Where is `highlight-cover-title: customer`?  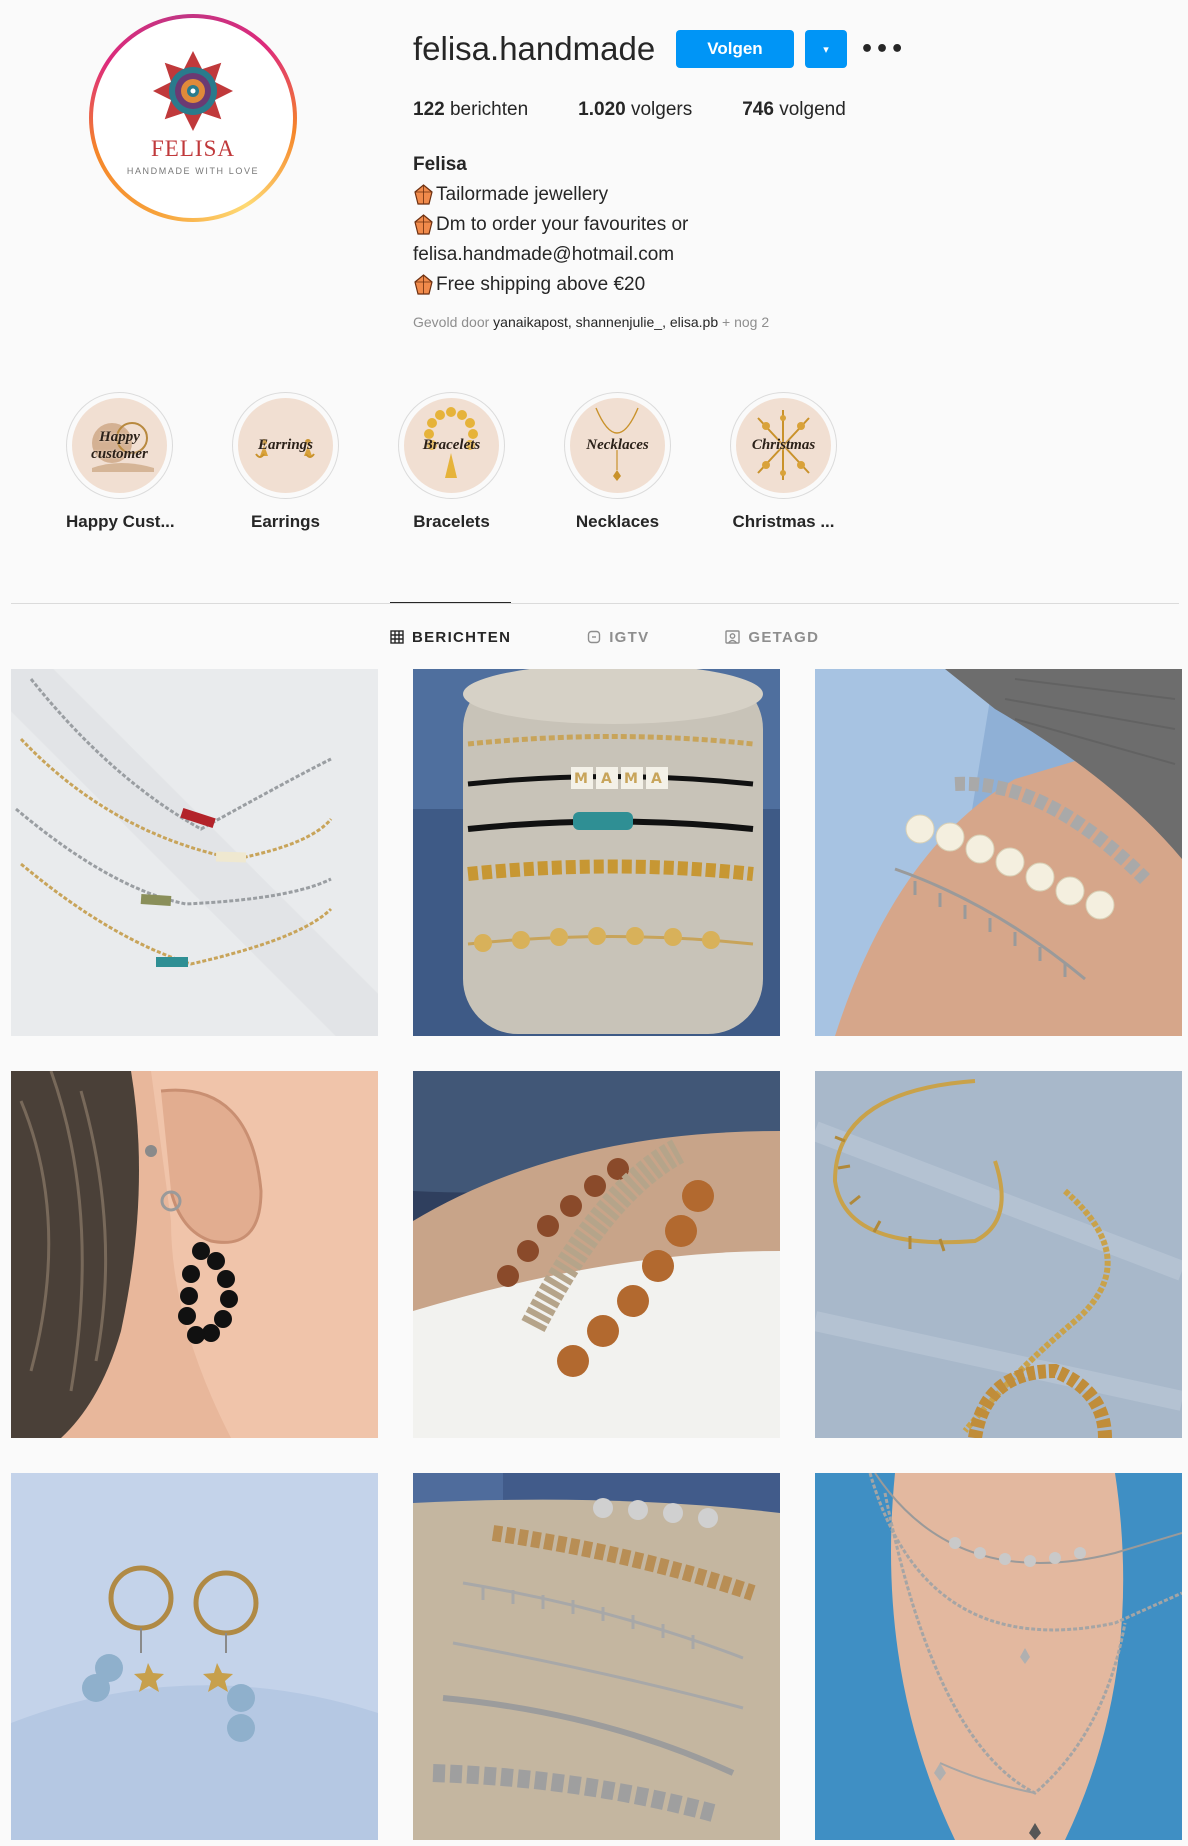
highlight-cover-title: customer is located at coordinates (119, 453).